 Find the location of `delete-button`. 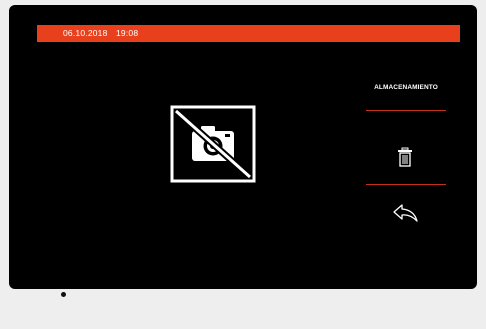

delete-button is located at coordinates (405, 157).